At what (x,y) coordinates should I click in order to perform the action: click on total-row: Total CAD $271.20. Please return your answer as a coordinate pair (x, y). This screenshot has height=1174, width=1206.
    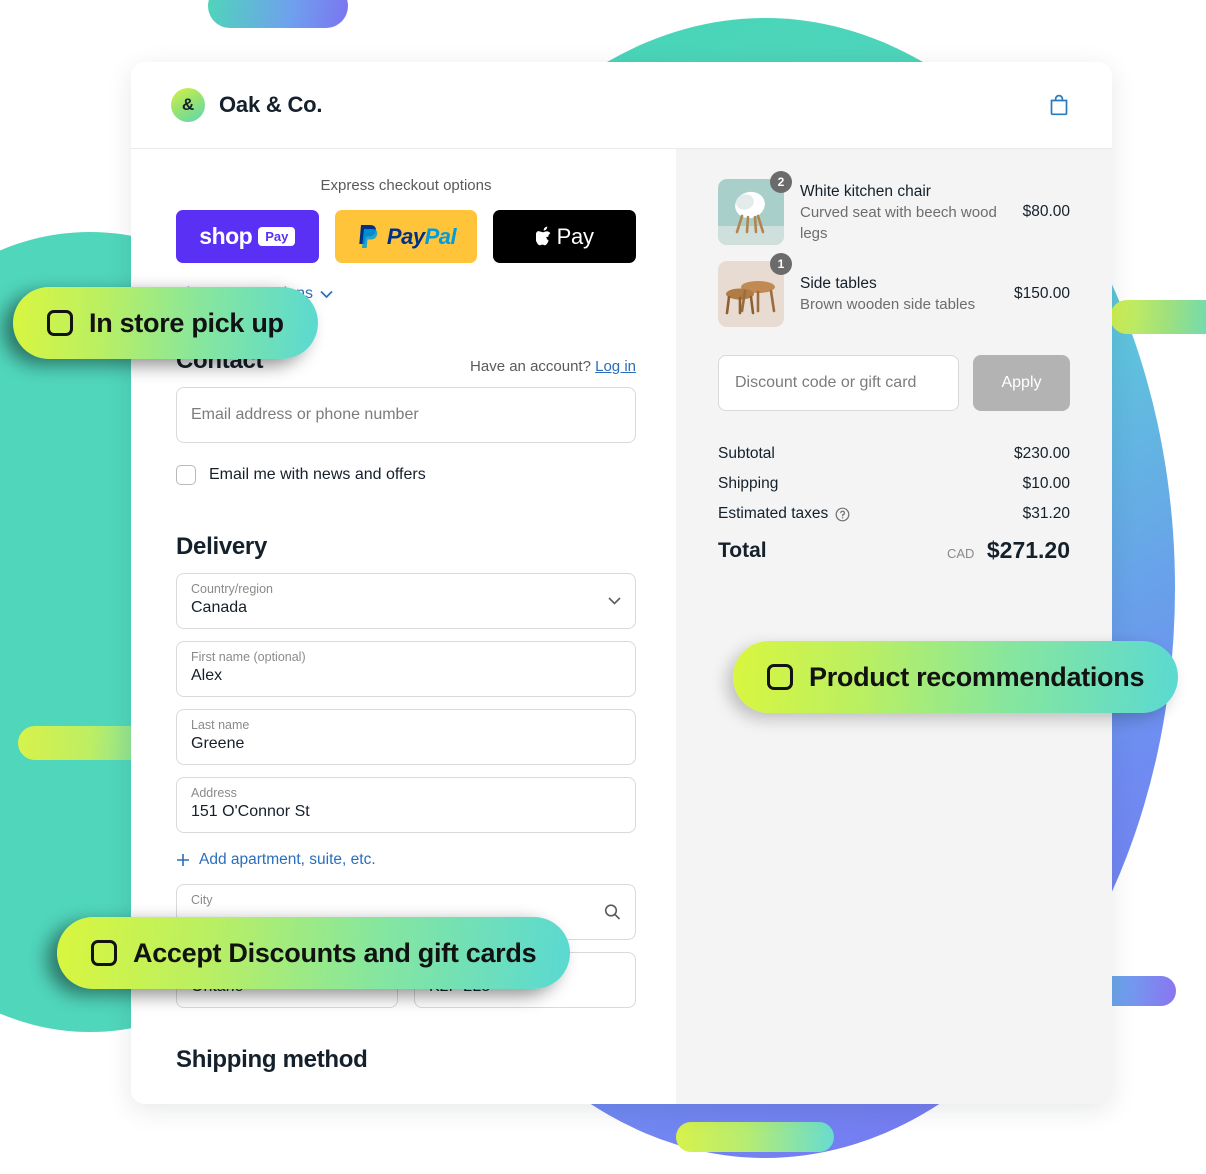
    Looking at the image, I should click on (894, 550).